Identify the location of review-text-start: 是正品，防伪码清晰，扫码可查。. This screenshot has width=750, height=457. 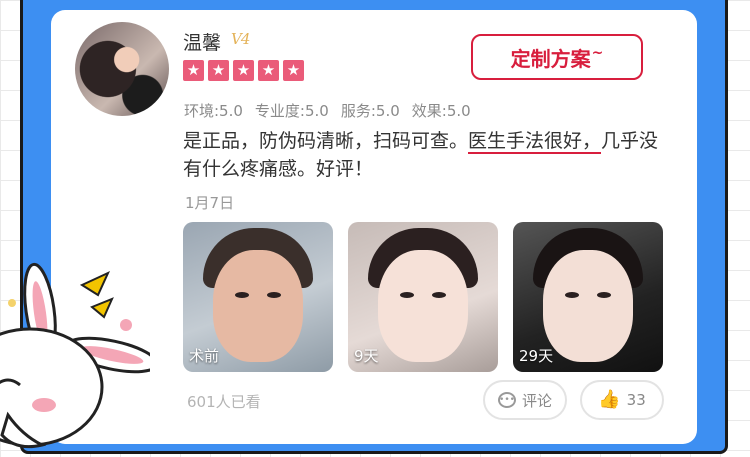
(326, 141).